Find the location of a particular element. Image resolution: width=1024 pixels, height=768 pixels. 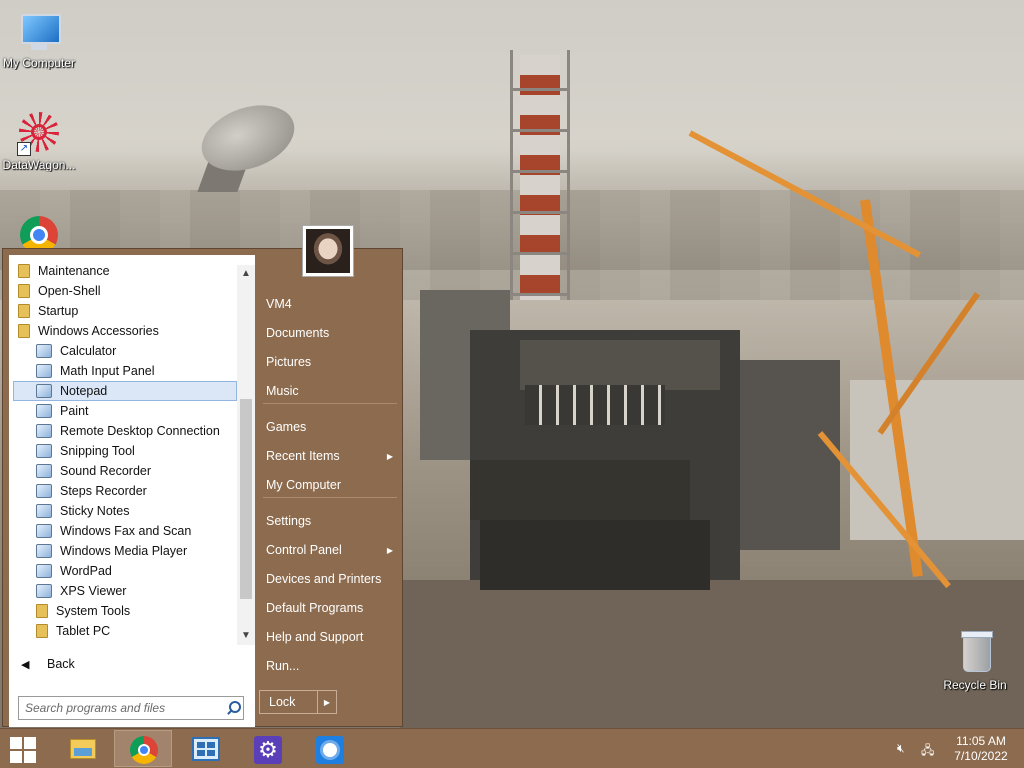

program-item: XPS Viewer is located at coordinates (125, 591).